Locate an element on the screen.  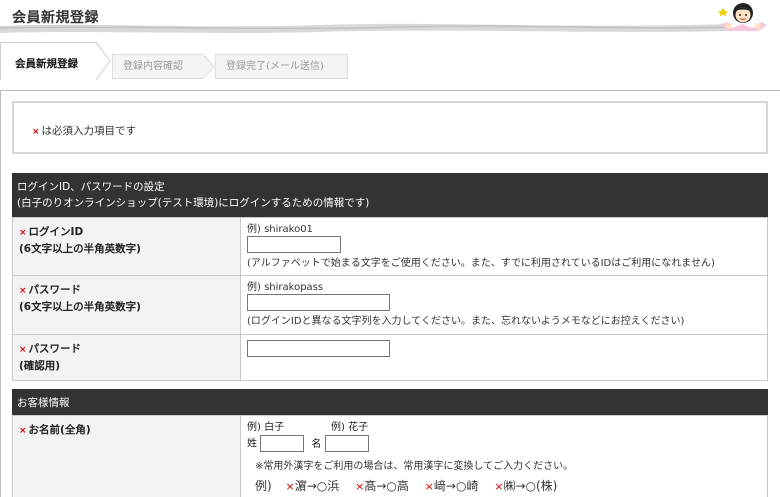
kanji-note: ※常用外漢字をご利用の場合は、常用漢字に変換してご入力ください。 is located at coordinates (414, 466).